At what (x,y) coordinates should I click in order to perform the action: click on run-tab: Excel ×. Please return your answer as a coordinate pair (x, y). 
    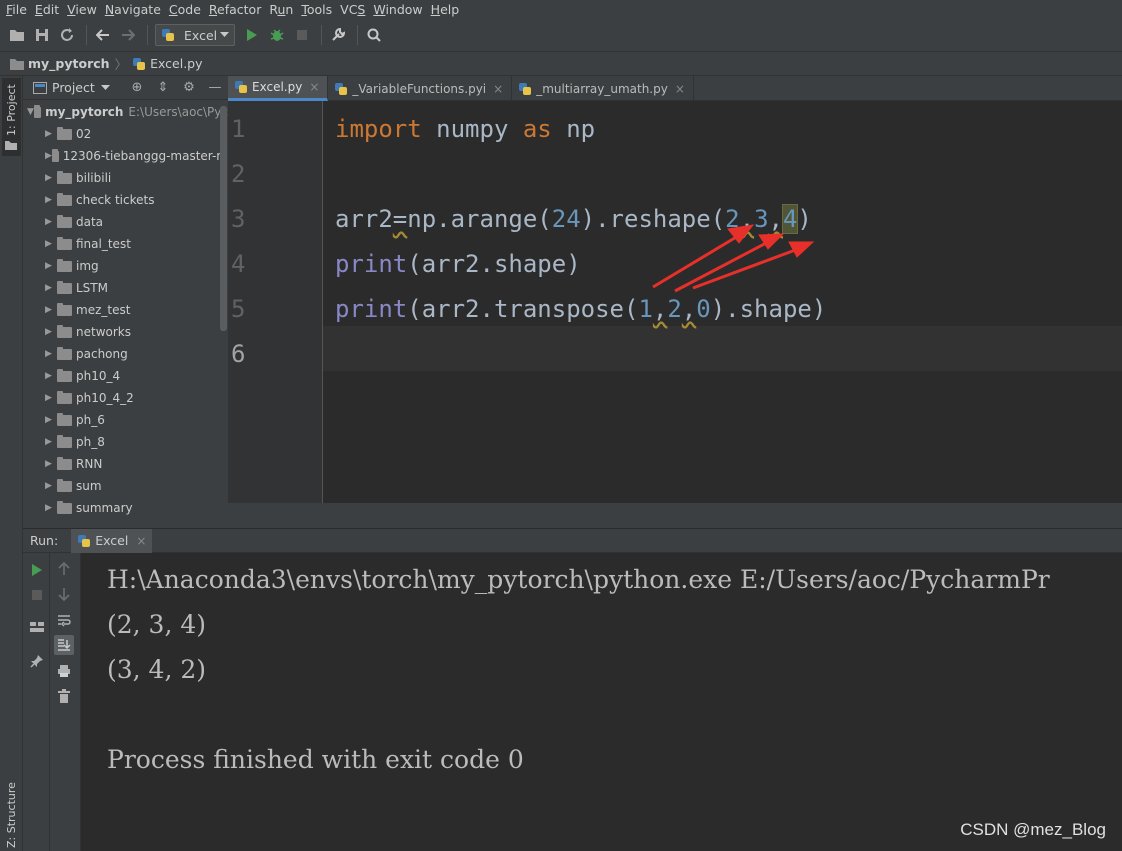
    Looking at the image, I should click on (112, 540).